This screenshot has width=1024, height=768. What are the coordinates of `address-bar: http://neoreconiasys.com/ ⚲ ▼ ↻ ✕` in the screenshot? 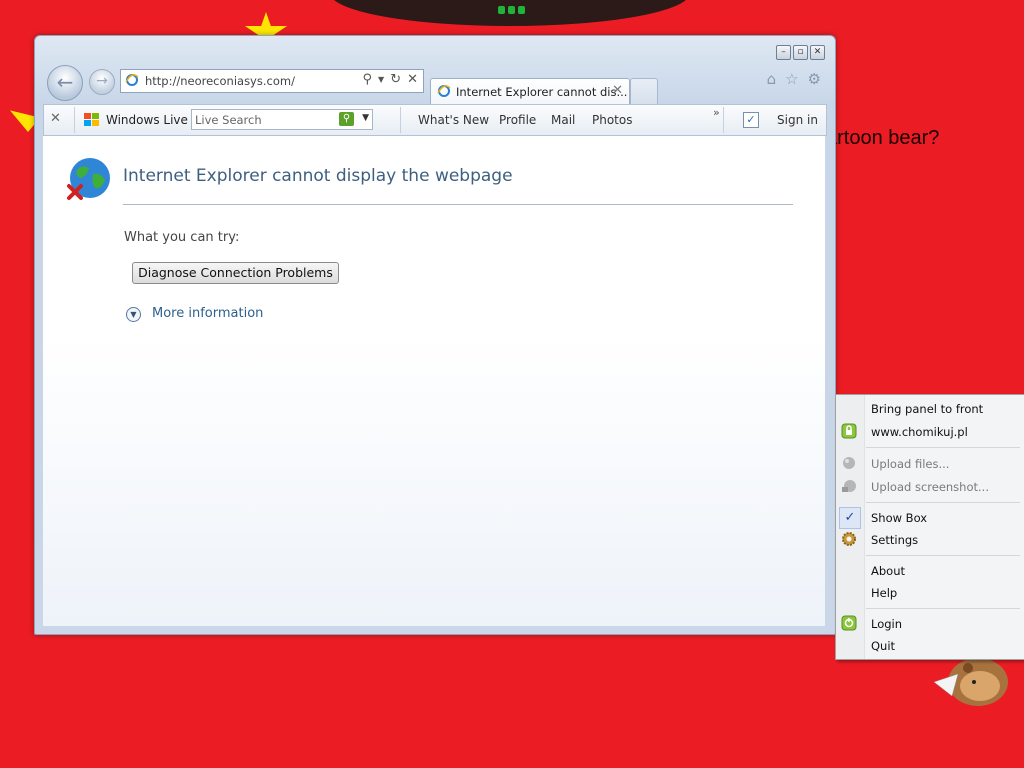 It's located at (272, 81).